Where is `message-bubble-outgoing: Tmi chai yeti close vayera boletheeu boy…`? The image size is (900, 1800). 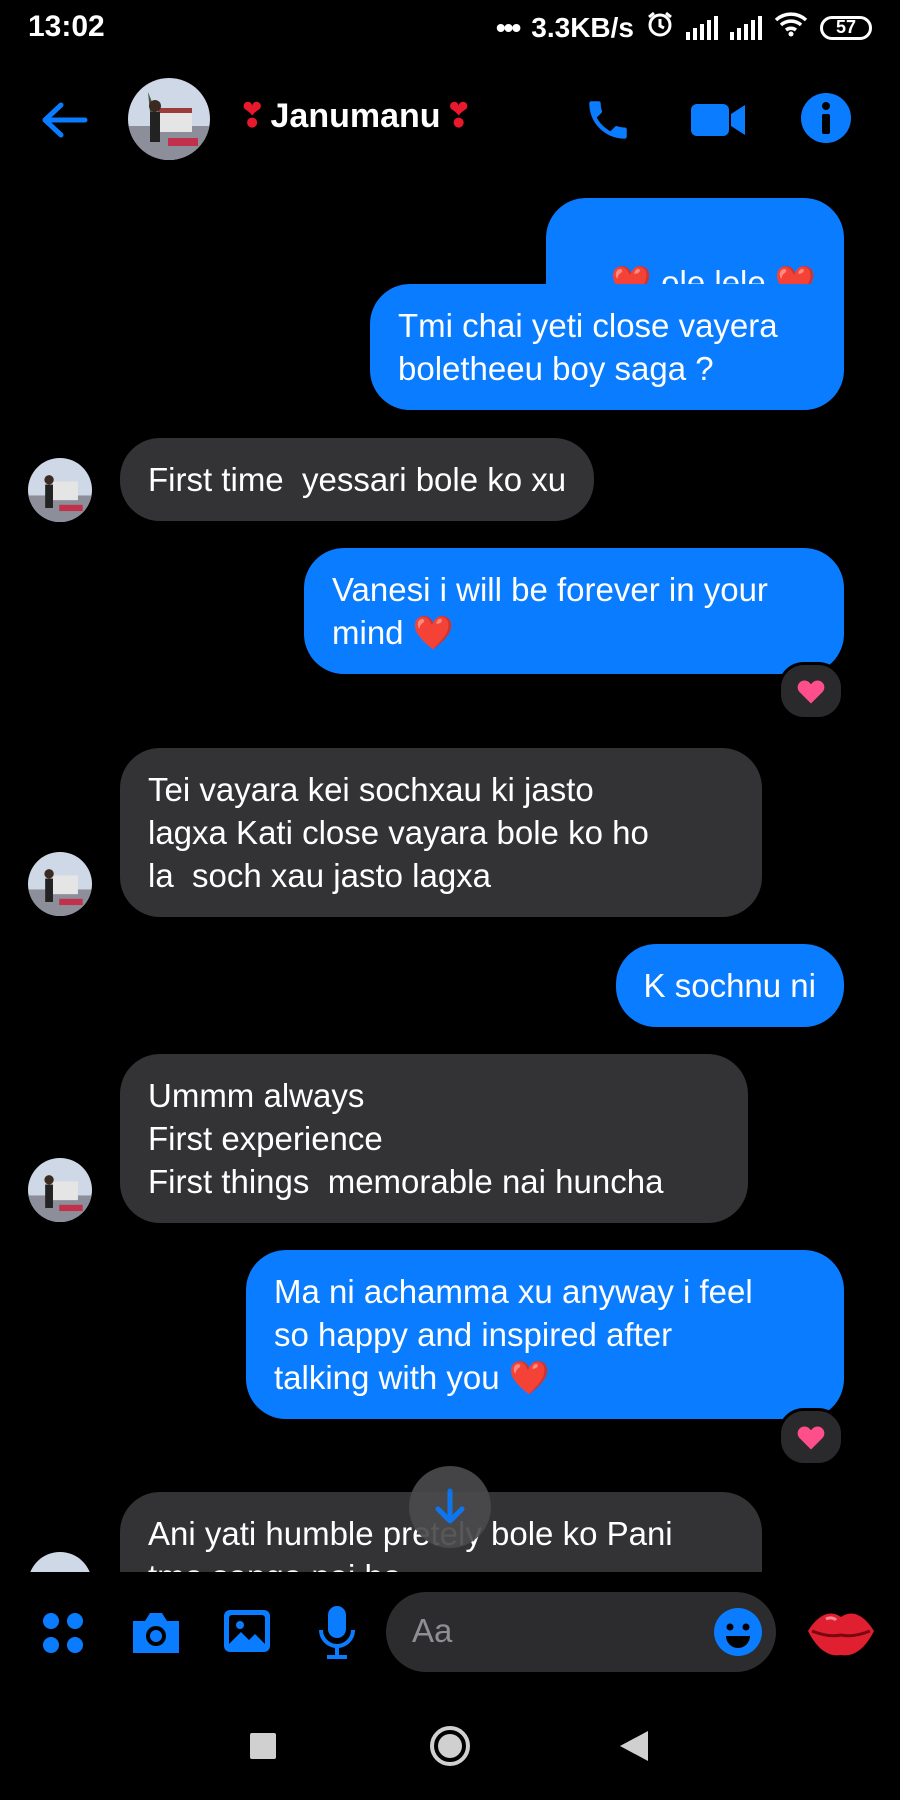
message-bubble-outgoing: Tmi chai yeti close vayera boletheeu boy… is located at coordinates (607, 347).